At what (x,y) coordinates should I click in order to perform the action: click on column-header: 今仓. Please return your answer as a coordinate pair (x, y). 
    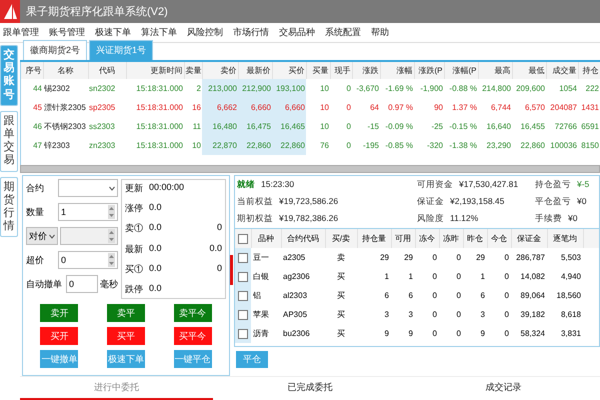
    Looking at the image, I should click on (499, 238).